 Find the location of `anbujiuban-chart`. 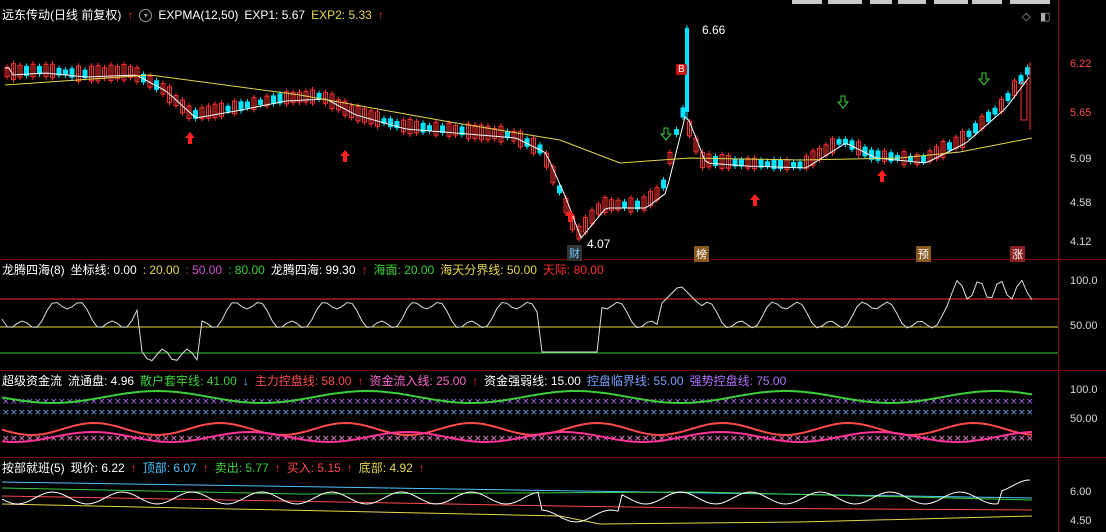

anbujiuban-chart is located at coordinates (529, 495).